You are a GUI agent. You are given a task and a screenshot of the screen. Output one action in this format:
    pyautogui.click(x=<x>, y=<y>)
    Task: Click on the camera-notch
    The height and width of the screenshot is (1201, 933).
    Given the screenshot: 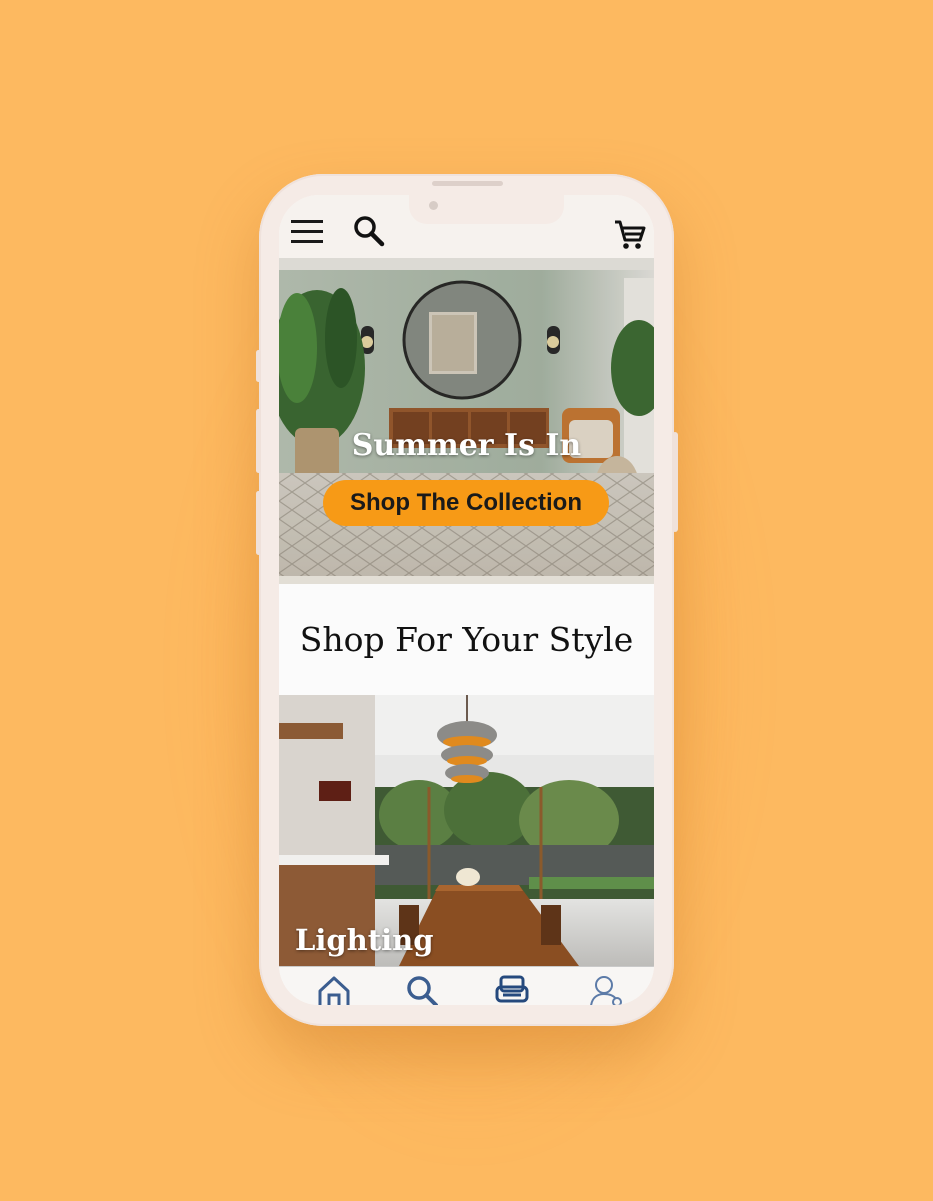 What is the action you would take?
    pyautogui.click(x=486, y=209)
    